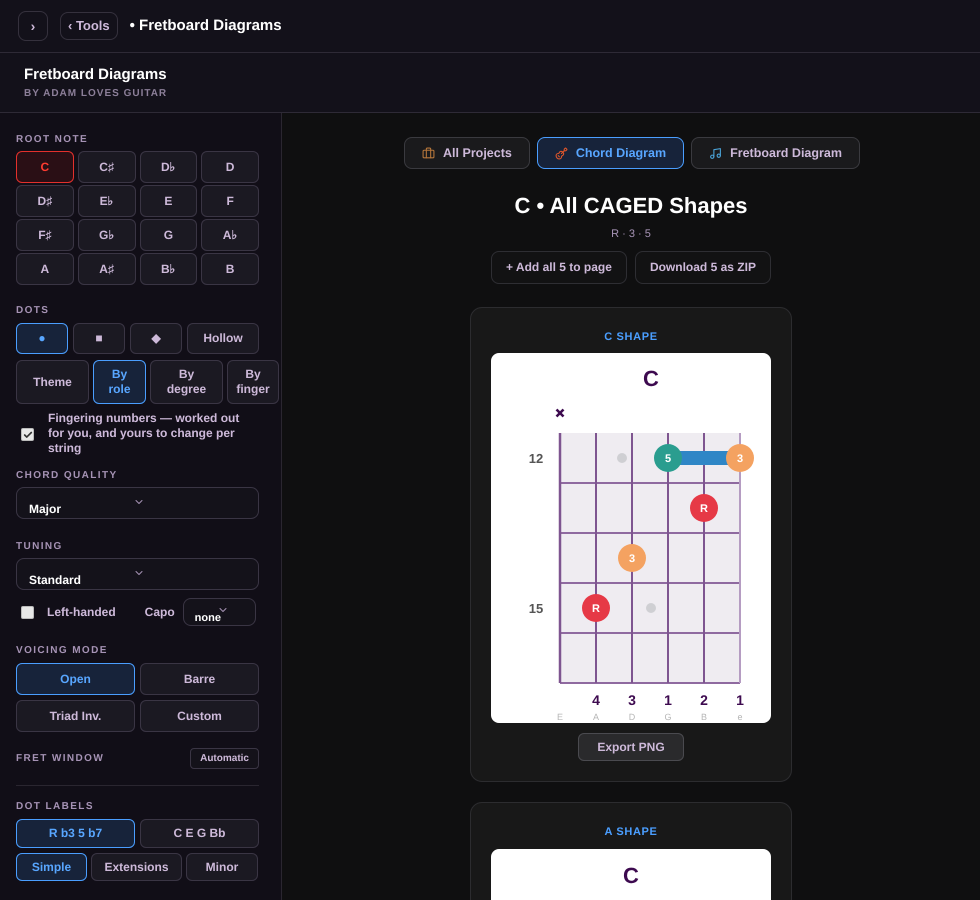 The height and width of the screenshot is (900, 980). What do you see at coordinates (156, 338) in the screenshot?
I see `option-button: ◆` at bounding box center [156, 338].